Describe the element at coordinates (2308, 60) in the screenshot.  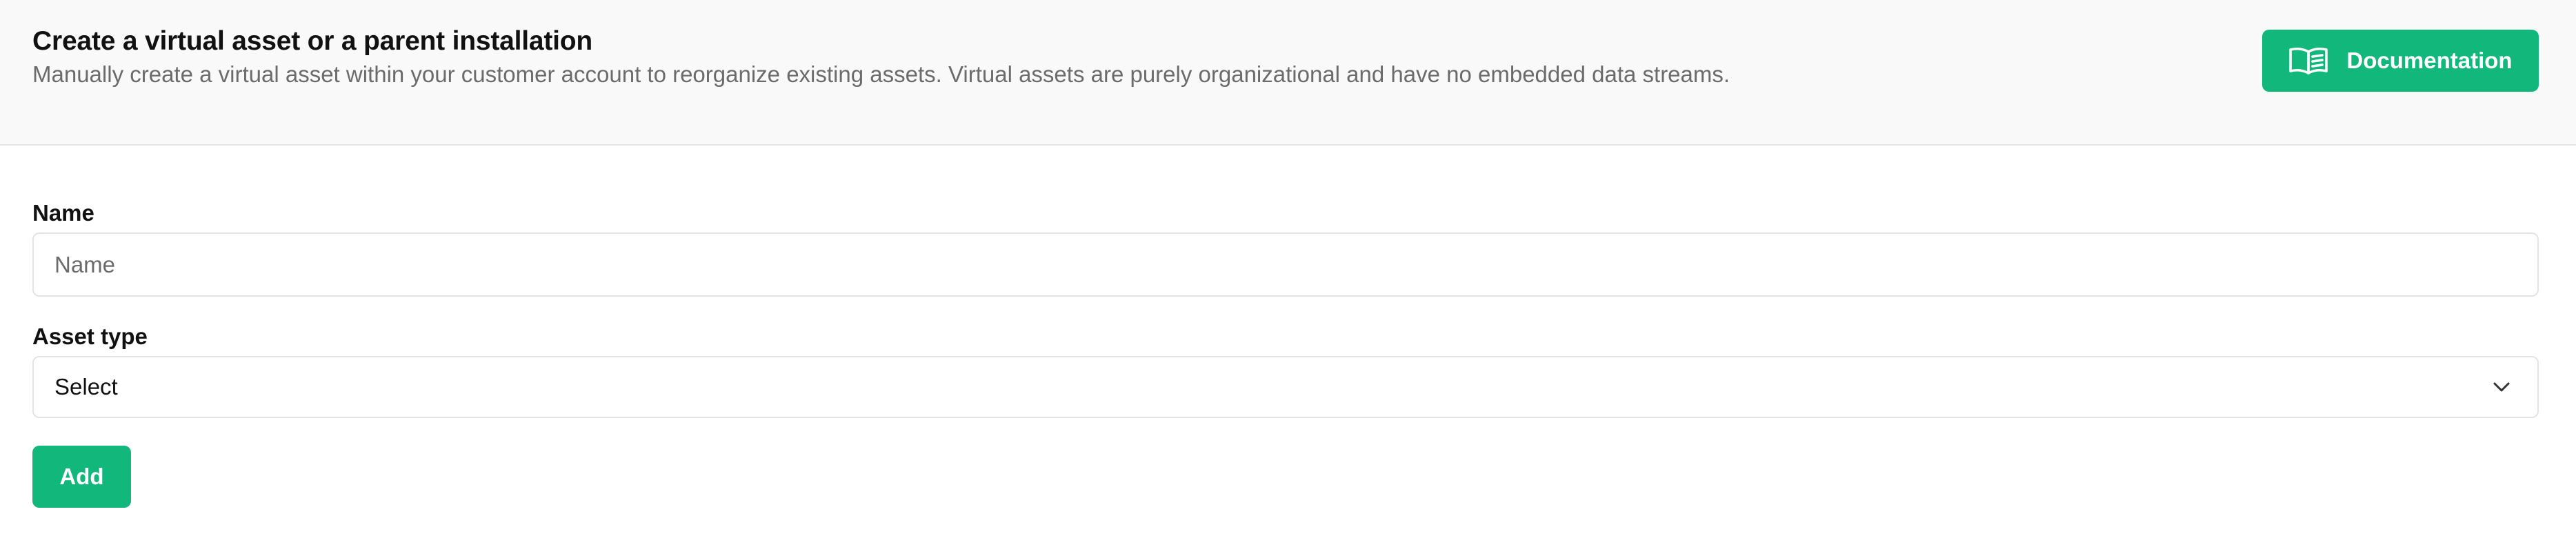
I see `book-open-icon` at that location.